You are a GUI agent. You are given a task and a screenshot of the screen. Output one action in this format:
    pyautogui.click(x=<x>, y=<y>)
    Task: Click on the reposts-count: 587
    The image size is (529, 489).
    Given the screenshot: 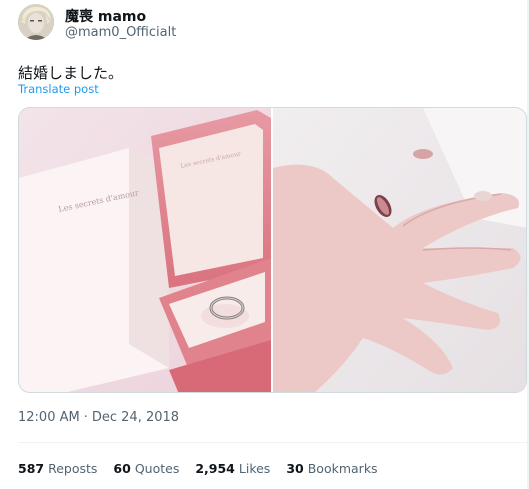 What is the action you would take?
    pyautogui.click(x=31, y=468)
    